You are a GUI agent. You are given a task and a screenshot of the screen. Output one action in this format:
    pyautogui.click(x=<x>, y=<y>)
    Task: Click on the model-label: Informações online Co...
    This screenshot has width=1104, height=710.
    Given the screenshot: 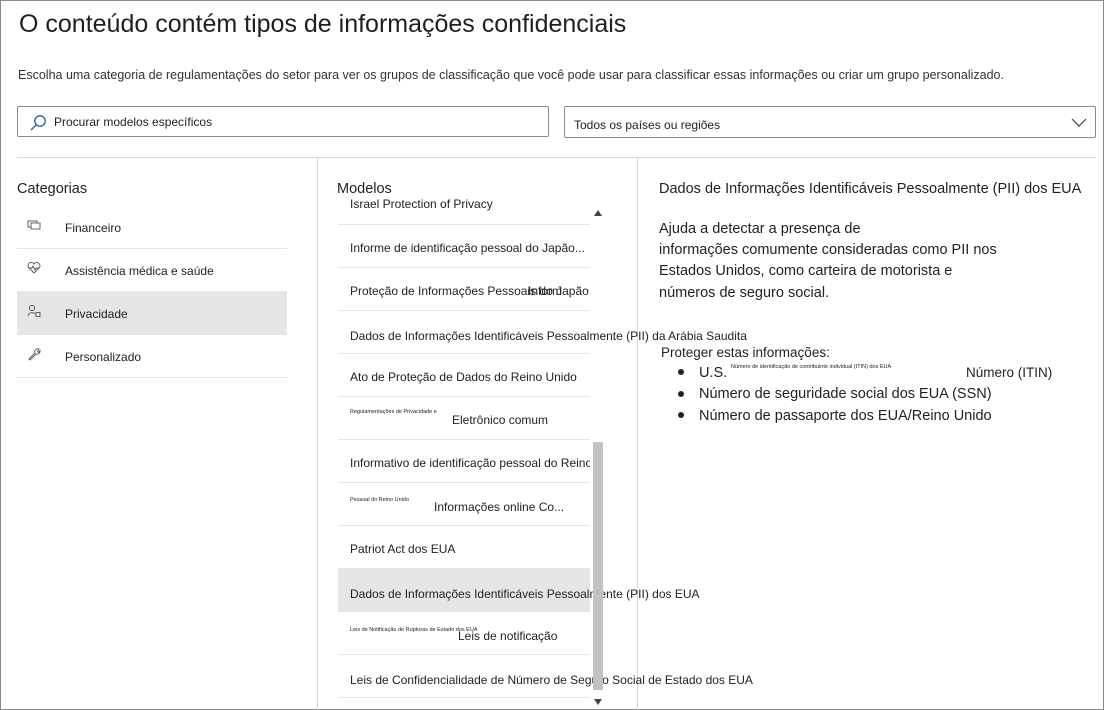 What is the action you would take?
    pyautogui.click(x=499, y=507)
    